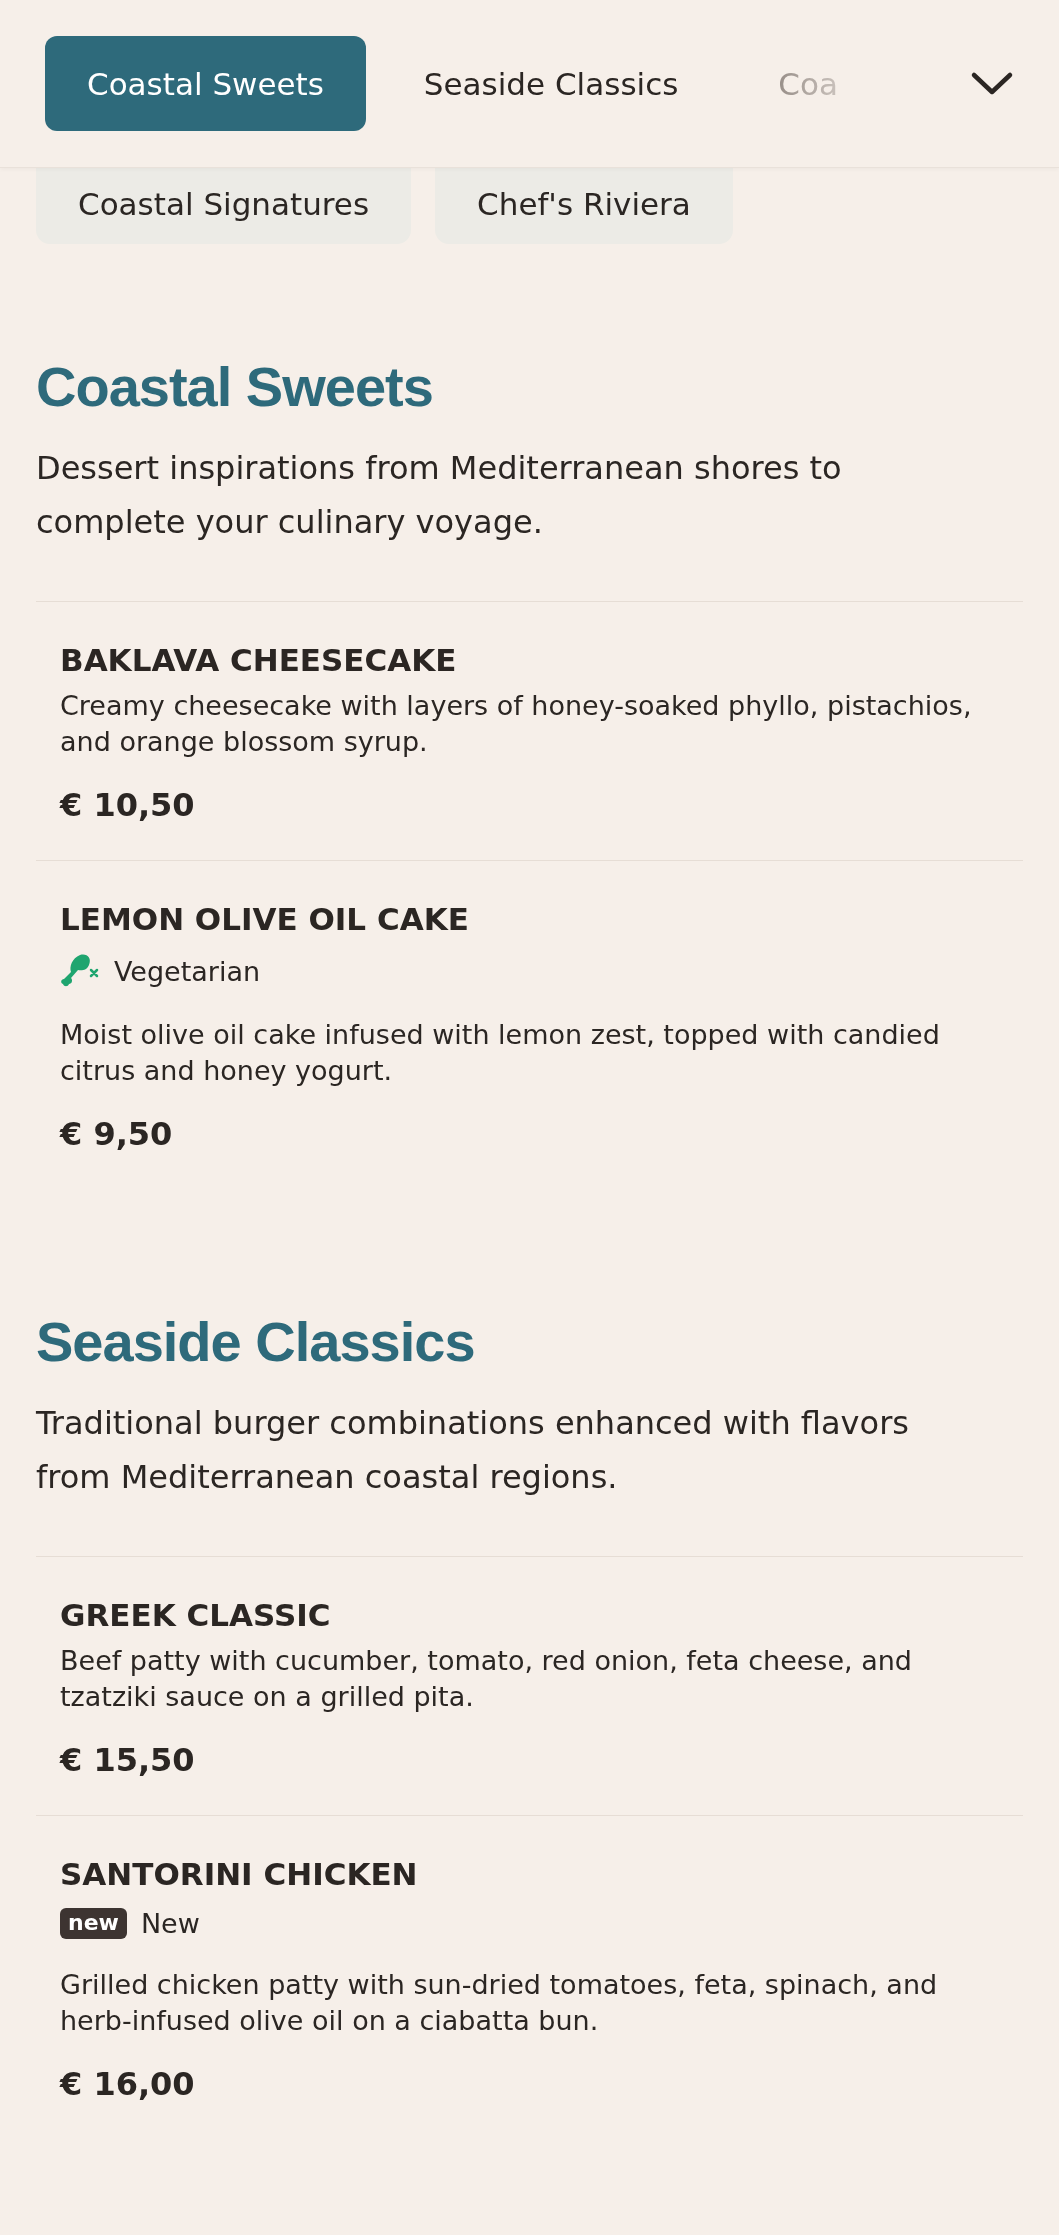  I want to click on new-badge: new, so click(93, 1923).